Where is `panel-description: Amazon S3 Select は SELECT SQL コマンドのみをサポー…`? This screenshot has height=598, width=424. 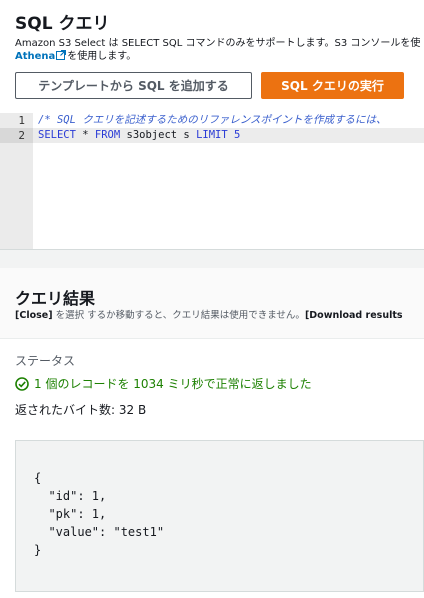
panel-description: Amazon S3 Select は SELECT SQL コマンドのみをサポー… is located at coordinates (218, 43).